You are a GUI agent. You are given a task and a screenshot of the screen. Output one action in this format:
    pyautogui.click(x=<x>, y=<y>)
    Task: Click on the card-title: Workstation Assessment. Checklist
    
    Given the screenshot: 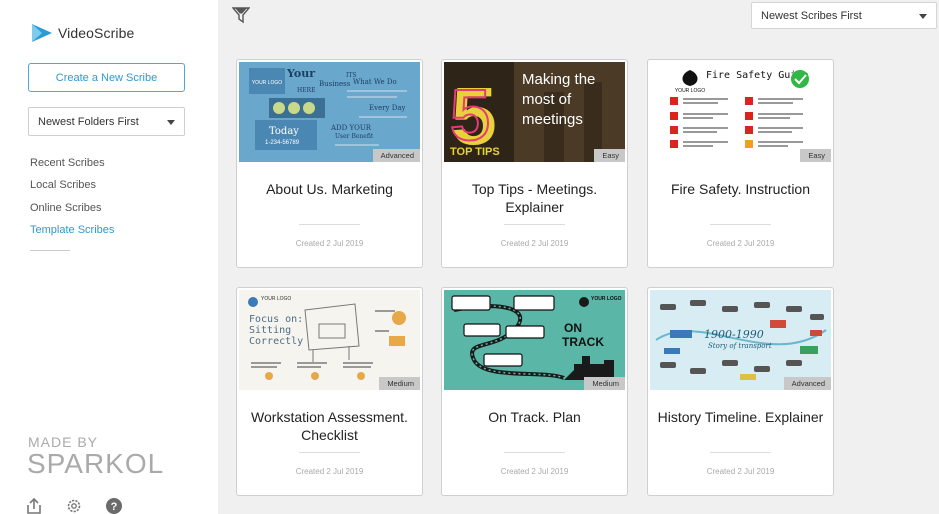 What is the action you would take?
    pyautogui.click(x=329, y=426)
    